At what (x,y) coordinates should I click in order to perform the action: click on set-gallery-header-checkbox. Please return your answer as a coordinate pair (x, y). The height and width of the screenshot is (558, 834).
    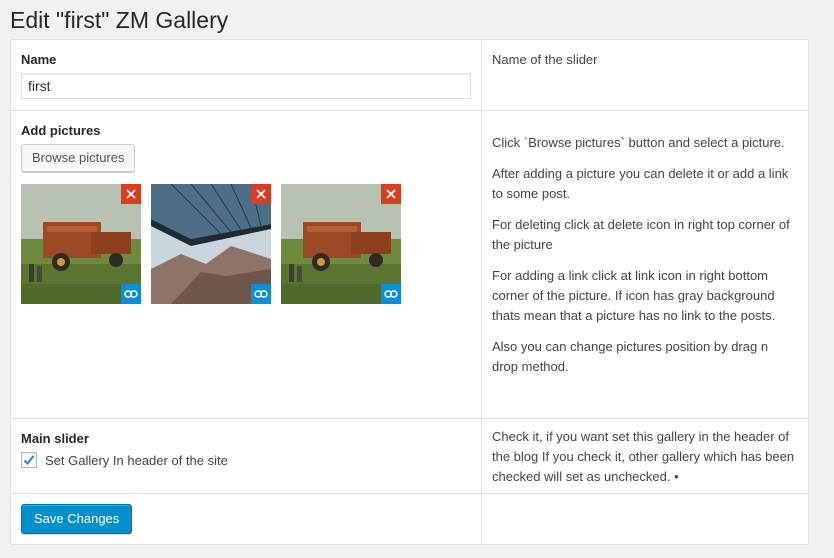
    Looking at the image, I should click on (29, 460).